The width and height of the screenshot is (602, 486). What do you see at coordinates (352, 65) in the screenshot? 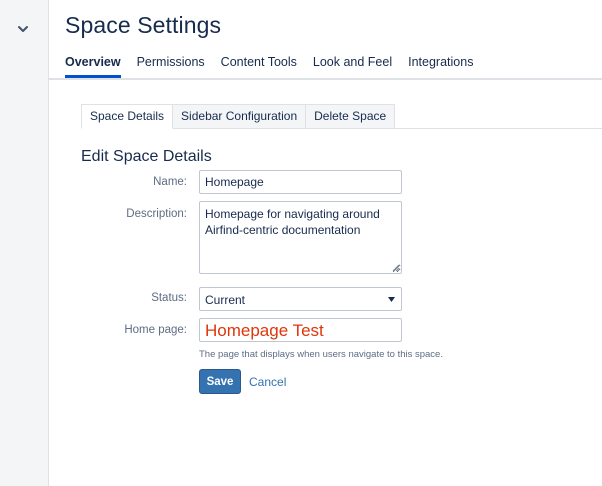
I see `nav-tab-look-and-feel: Look and Feel` at bounding box center [352, 65].